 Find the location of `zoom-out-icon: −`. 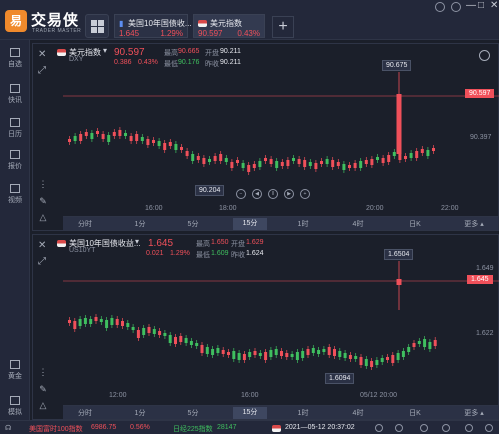

zoom-out-icon: − is located at coordinates (241, 194).